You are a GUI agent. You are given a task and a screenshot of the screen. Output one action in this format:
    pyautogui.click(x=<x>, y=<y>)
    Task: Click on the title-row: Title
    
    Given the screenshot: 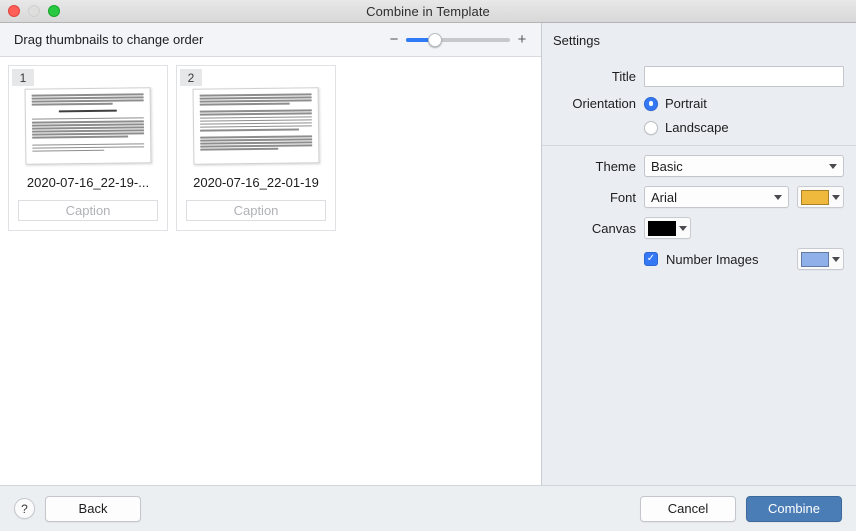 What is the action you would take?
    pyautogui.click(x=693, y=76)
    